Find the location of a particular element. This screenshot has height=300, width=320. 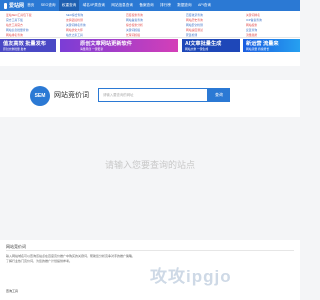

search-input: 请输入要查询的网址 is located at coordinates (153, 95).